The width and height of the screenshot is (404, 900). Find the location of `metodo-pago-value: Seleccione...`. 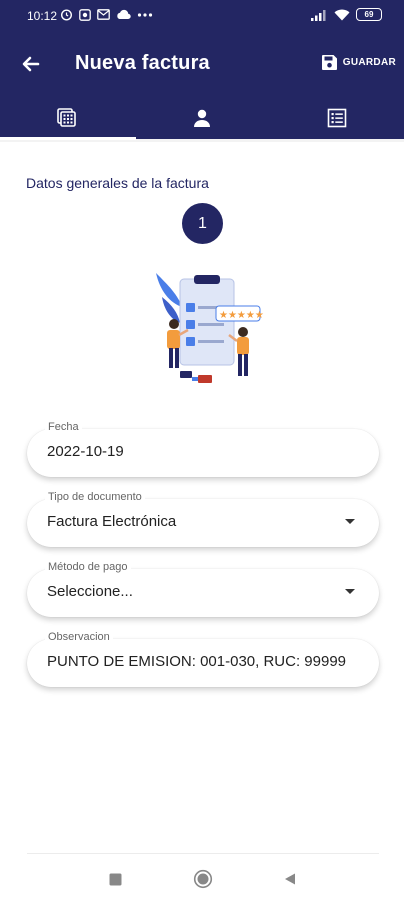

metodo-pago-value: Seleccione... is located at coordinates (90, 591).